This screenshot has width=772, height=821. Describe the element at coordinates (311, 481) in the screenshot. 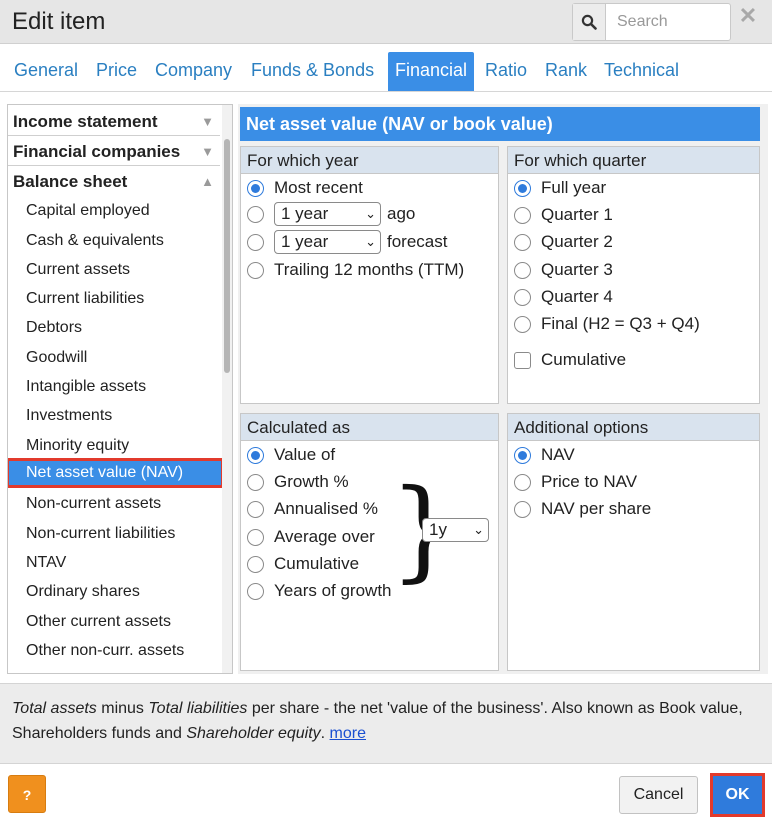

I see `option-label: Growth %` at that location.